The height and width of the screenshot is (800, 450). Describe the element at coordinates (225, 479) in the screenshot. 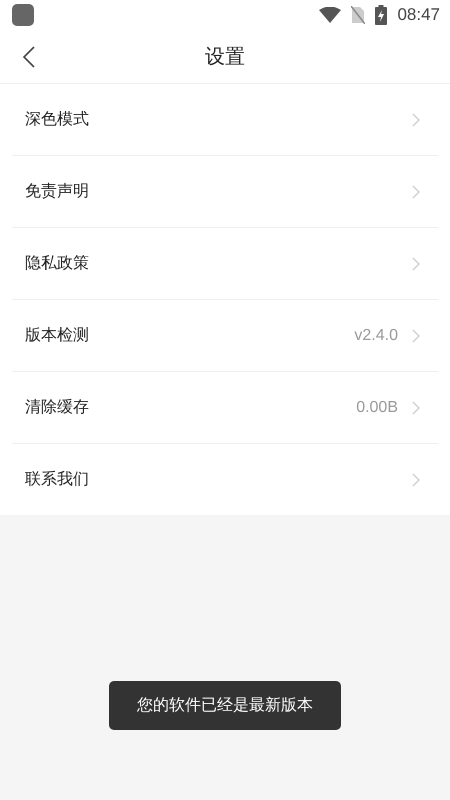

I see `settings-item: 联系我们` at that location.